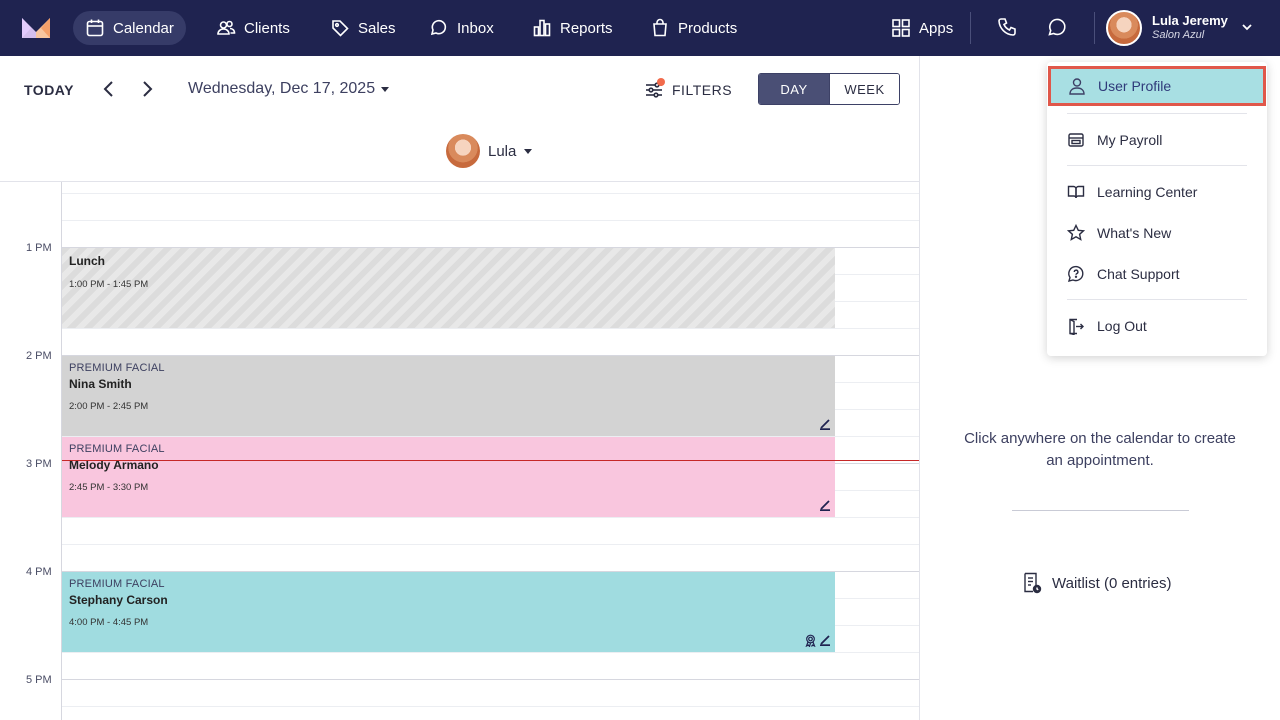 This screenshot has height=720, width=1280. I want to click on avatar, so click(1124, 28).